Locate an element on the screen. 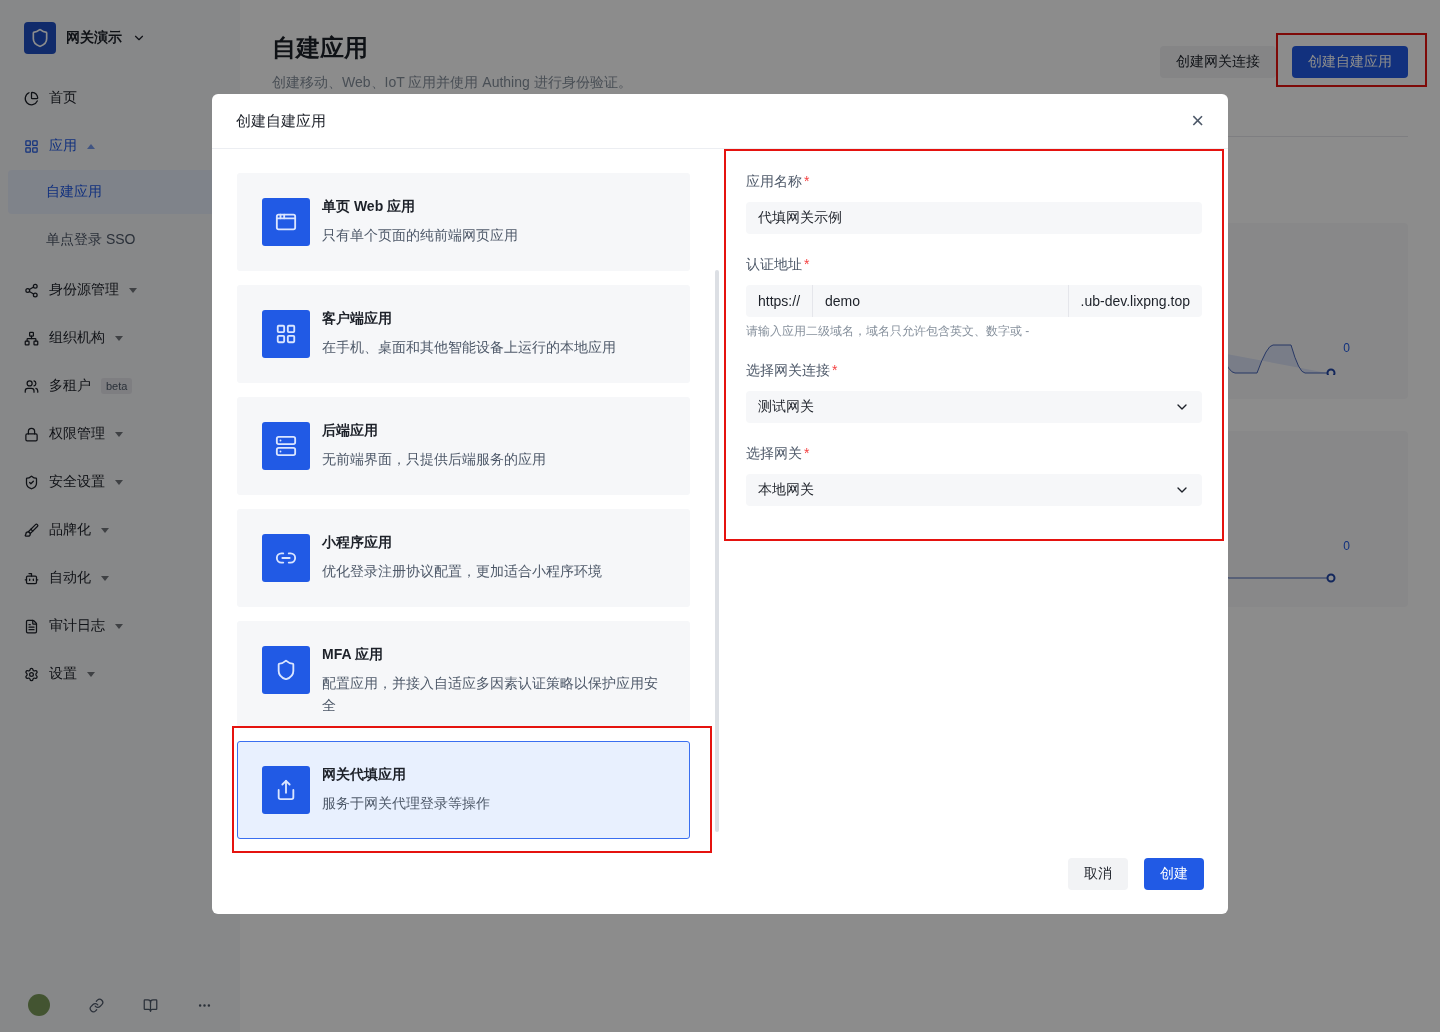  nav-item: 应用 is located at coordinates (120, 146).